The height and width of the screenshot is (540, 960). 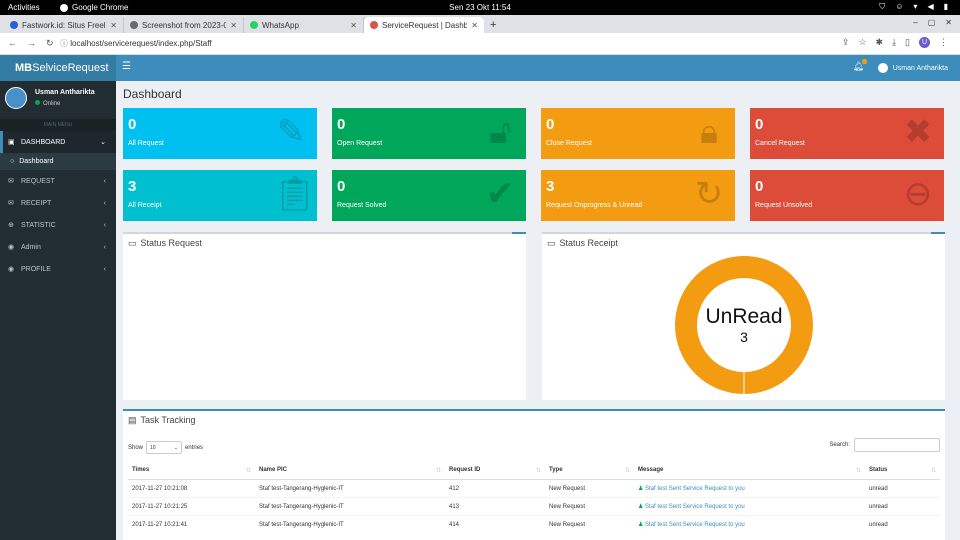 What do you see at coordinates (642, 525) in the screenshot?
I see `user-icon: ♟` at bounding box center [642, 525].